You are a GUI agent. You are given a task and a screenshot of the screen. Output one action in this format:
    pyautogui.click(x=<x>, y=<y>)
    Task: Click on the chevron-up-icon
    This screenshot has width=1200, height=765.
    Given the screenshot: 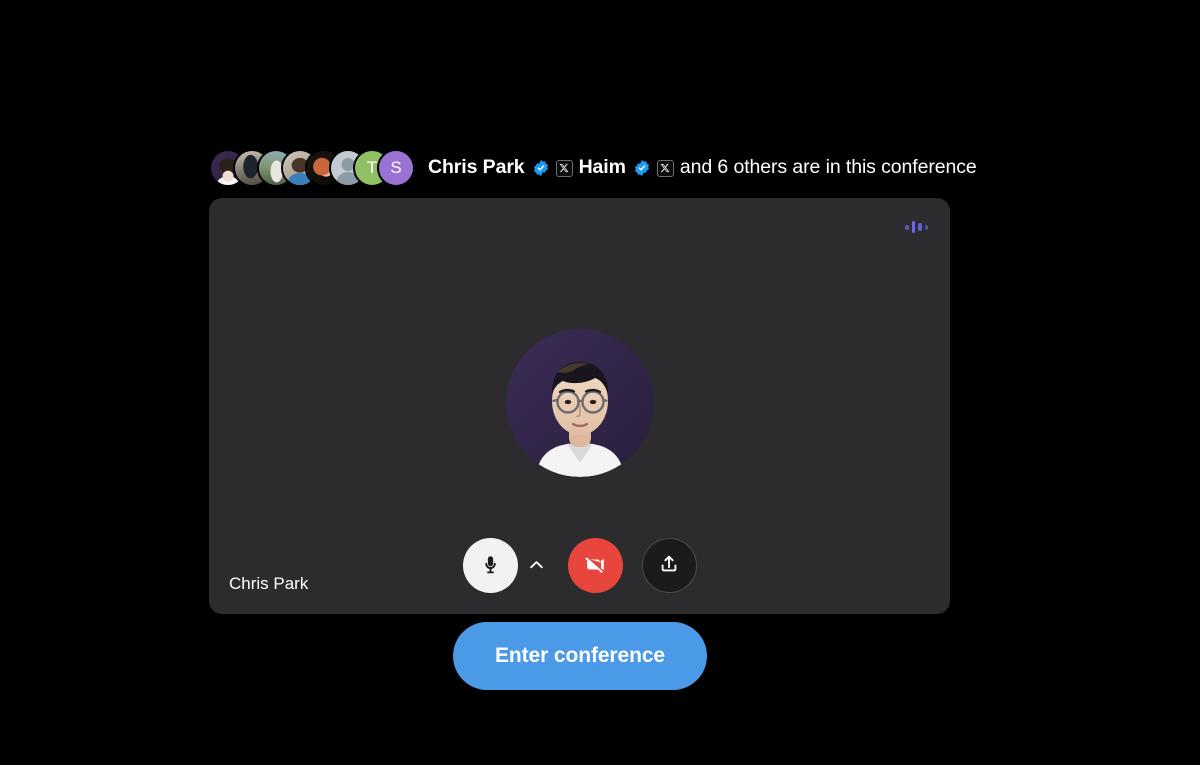 What is the action you would take?
    pyautogui.click(x=536, y=566)
    